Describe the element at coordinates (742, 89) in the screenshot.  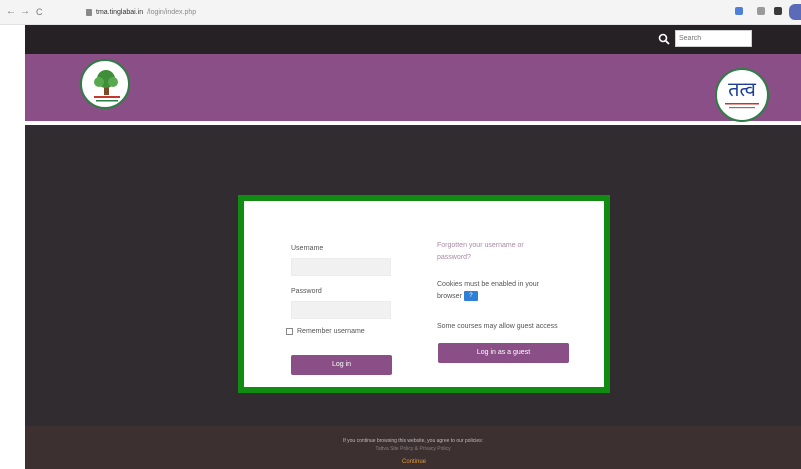
I see `tattva-logo-text: तत्व` at that location.